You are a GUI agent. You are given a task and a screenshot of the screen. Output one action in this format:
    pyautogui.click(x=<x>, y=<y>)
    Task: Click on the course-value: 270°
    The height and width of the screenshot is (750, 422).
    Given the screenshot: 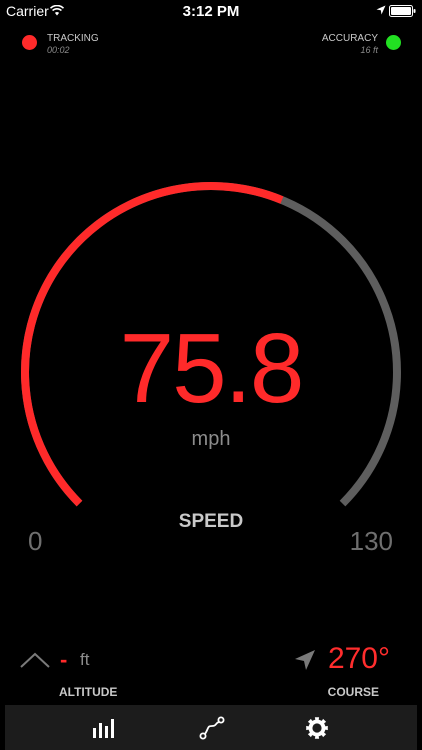 What is the action you would take?
    pyautogui.click(x=358, y=658)
    